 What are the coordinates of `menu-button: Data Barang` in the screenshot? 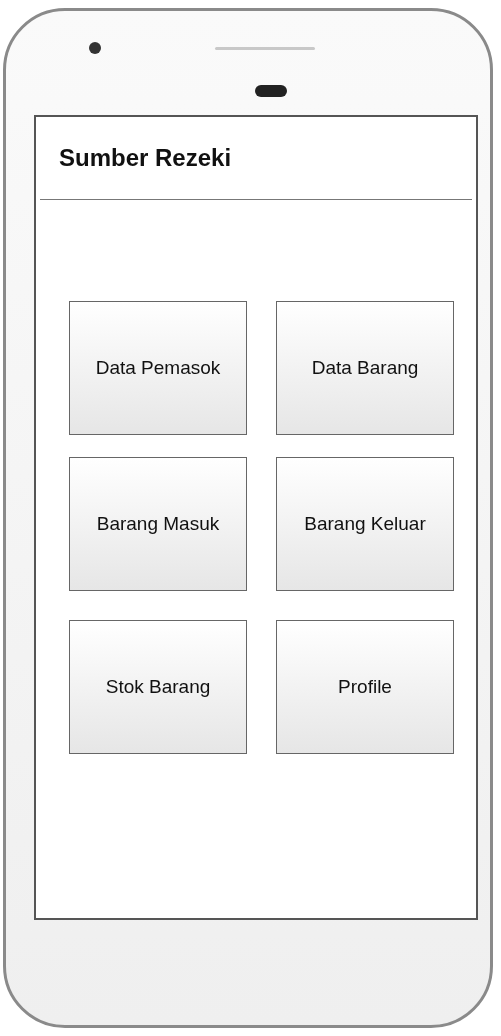 It's located at (365, 368).